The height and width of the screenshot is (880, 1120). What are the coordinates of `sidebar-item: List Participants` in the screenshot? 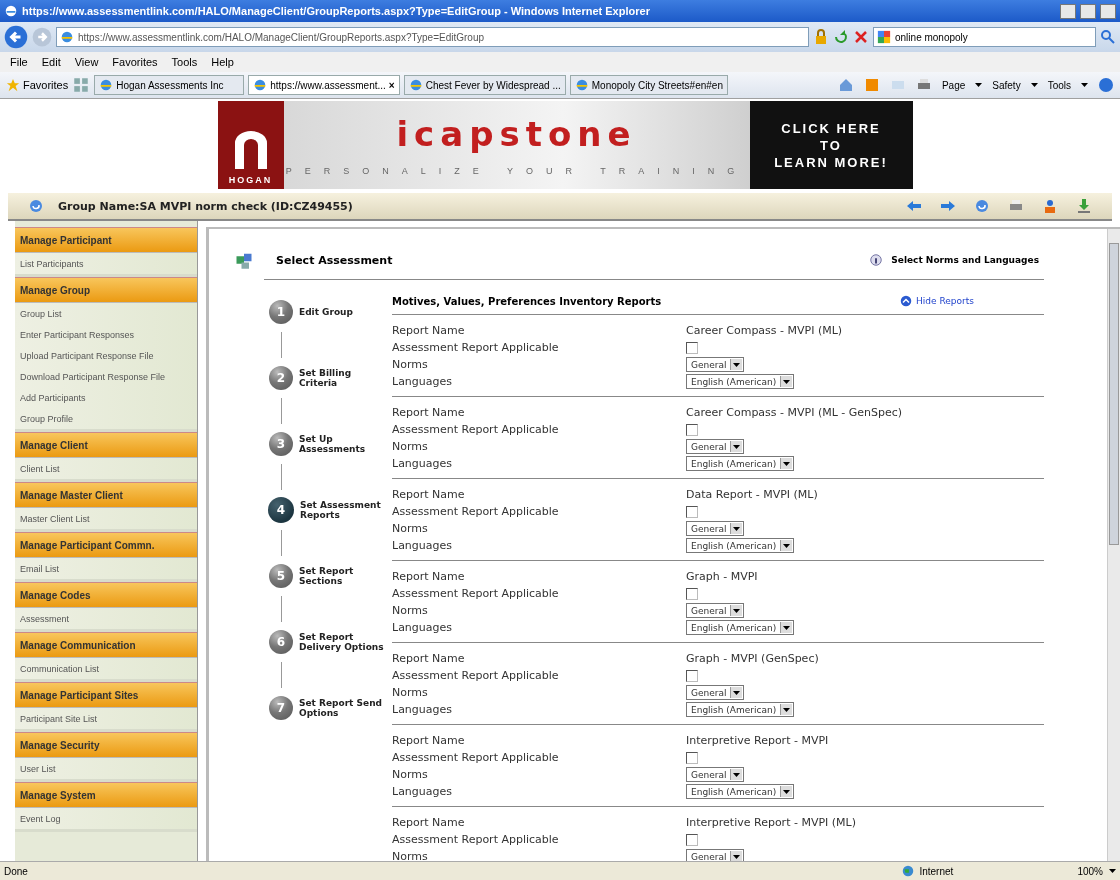 It's located at (106, 263).